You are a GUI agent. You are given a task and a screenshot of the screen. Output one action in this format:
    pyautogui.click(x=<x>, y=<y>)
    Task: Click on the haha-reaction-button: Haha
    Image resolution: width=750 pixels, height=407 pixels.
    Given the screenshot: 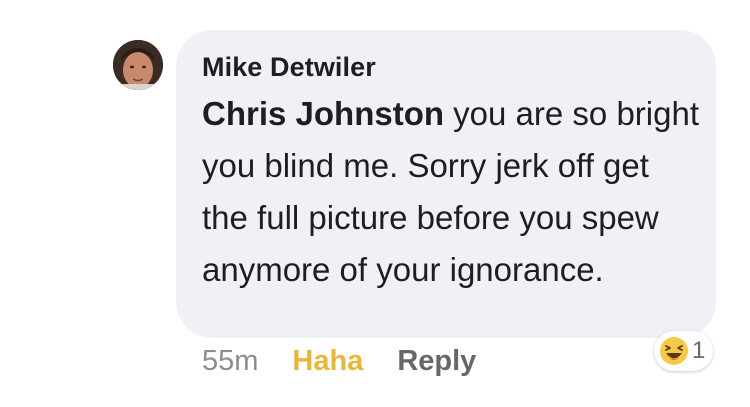 What is the action you would take?
    pyautogui.click(x=327, y=361)
    